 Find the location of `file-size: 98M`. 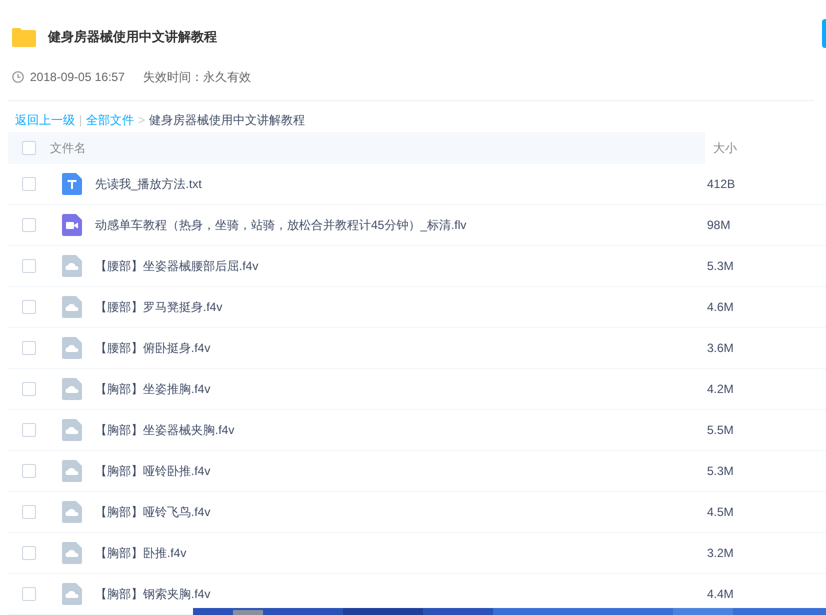

file-size: 98M is located at coordinates (718, 225).